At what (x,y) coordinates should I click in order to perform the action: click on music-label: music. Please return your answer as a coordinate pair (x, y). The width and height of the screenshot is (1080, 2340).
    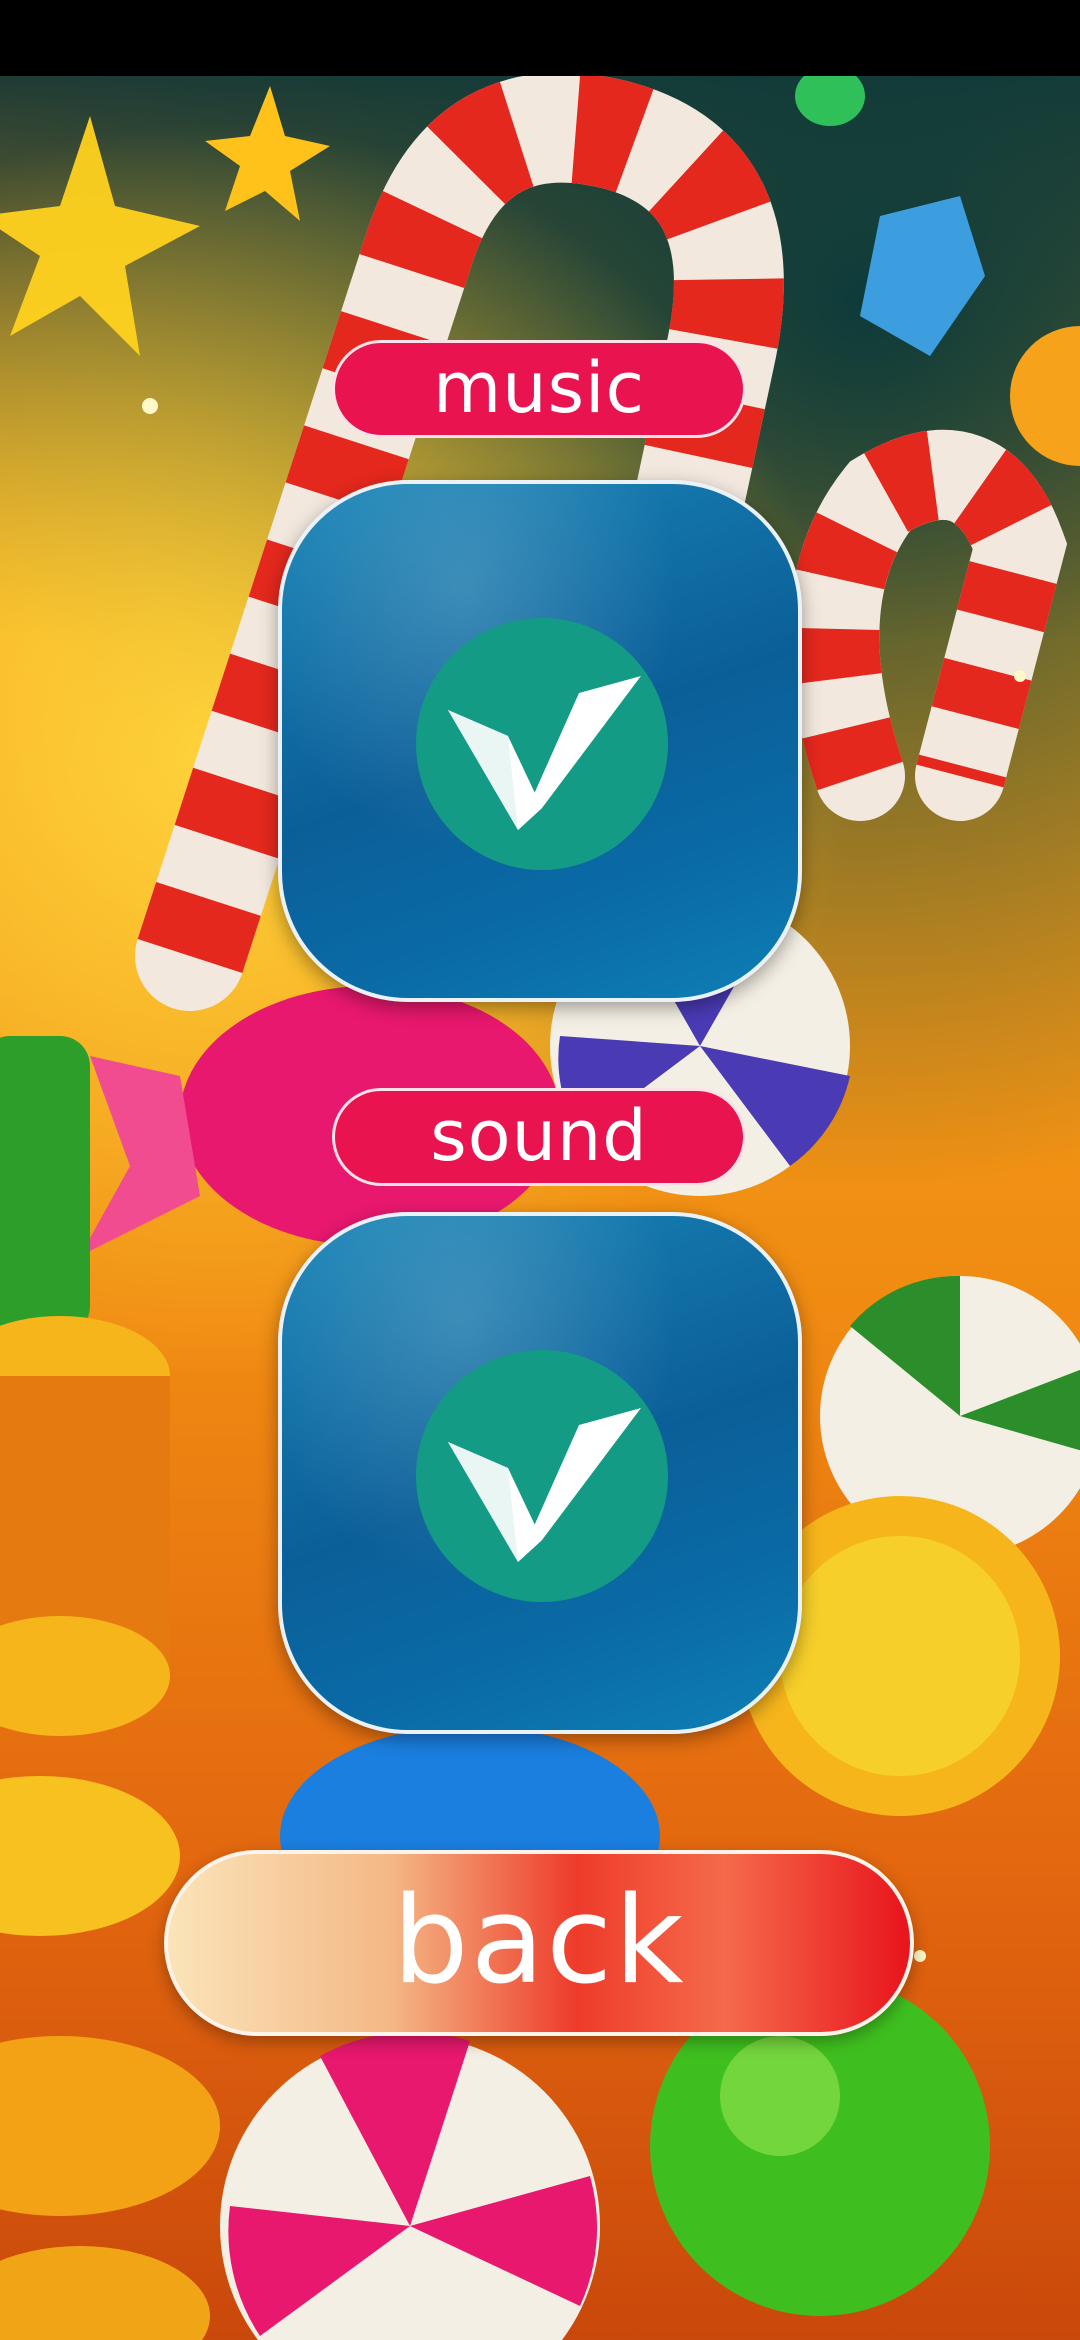
    Looking at the image, I should click on (539, 389).